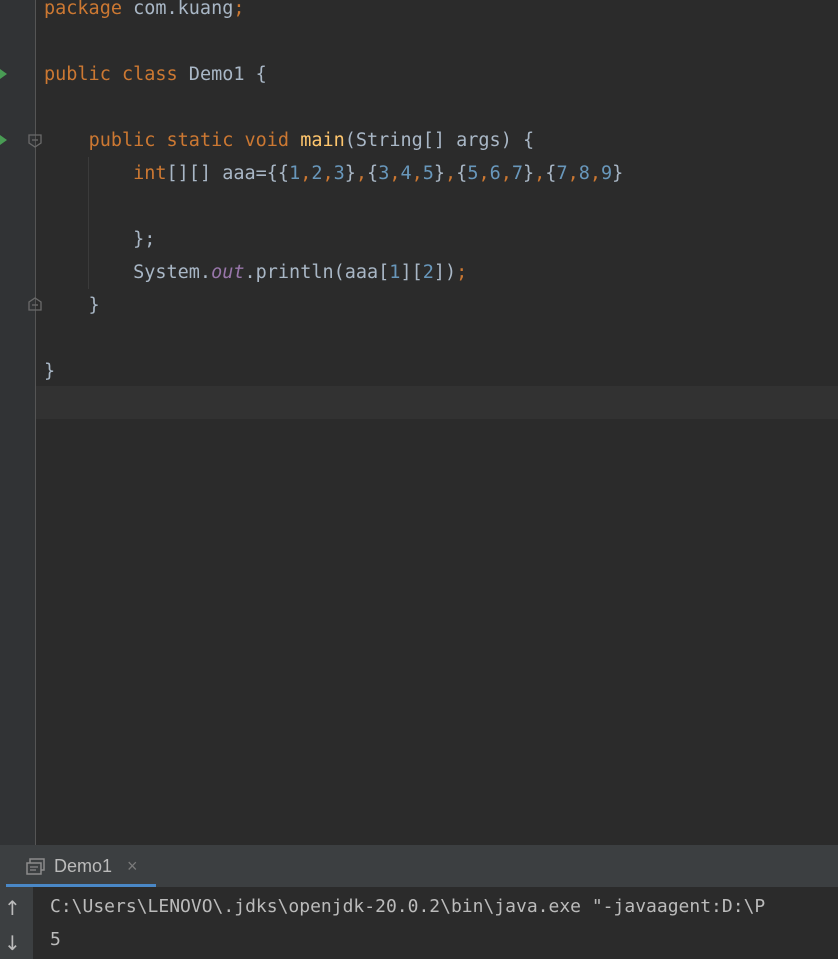 Image resolution: width=838 pixels, height=959 pixels. Describe the element at coordinates (100, 239) in the screenshot. I see `code-token: };` at that location.